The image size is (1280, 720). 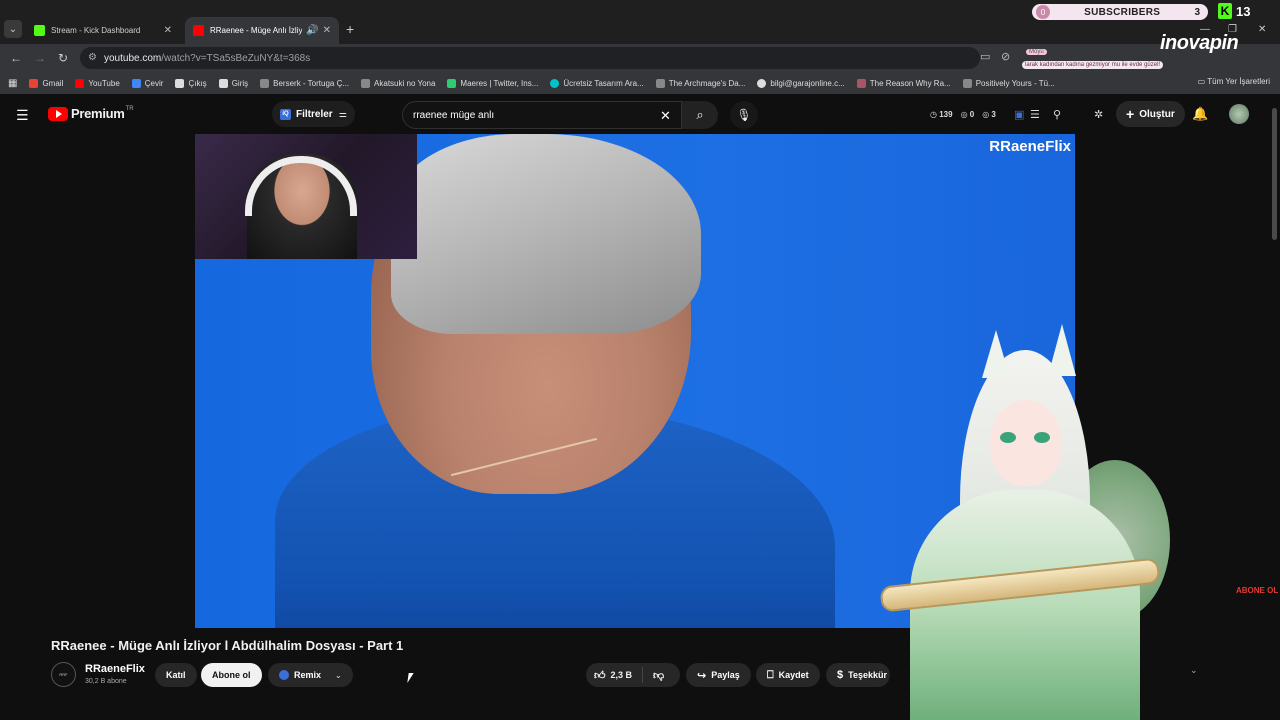 What do you see at coordinates (40, 58) in the screenshot?
I see `forward-icon: →` at bounding box center [40, 58].